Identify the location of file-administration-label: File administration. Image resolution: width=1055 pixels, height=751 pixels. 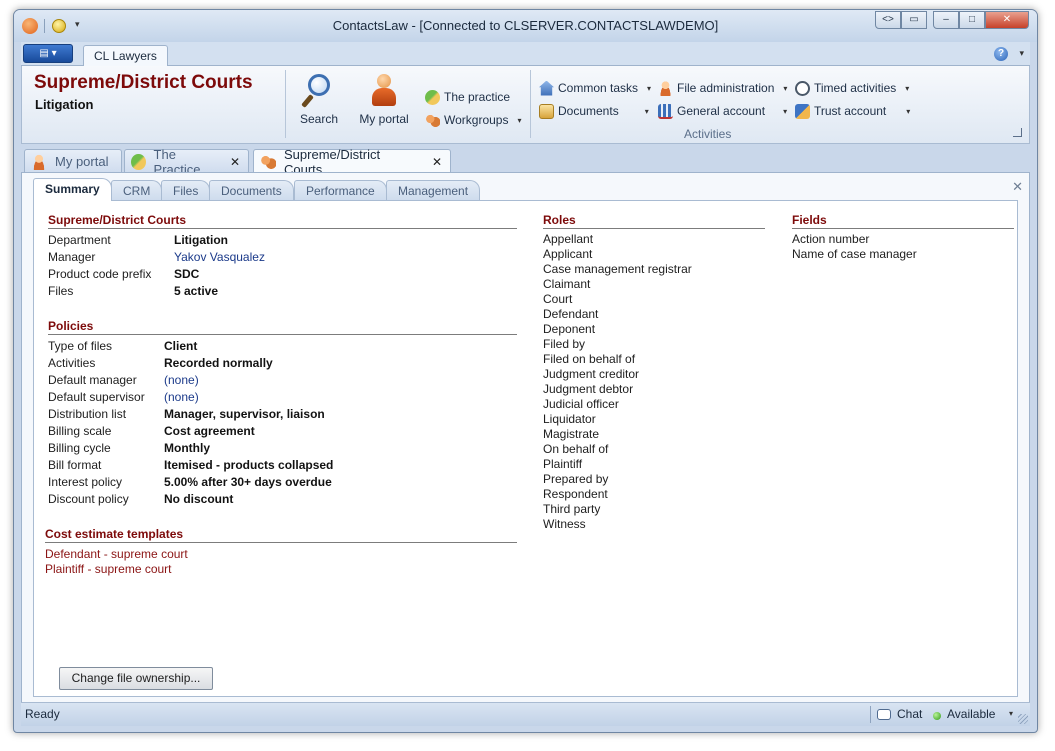
(726, 88).